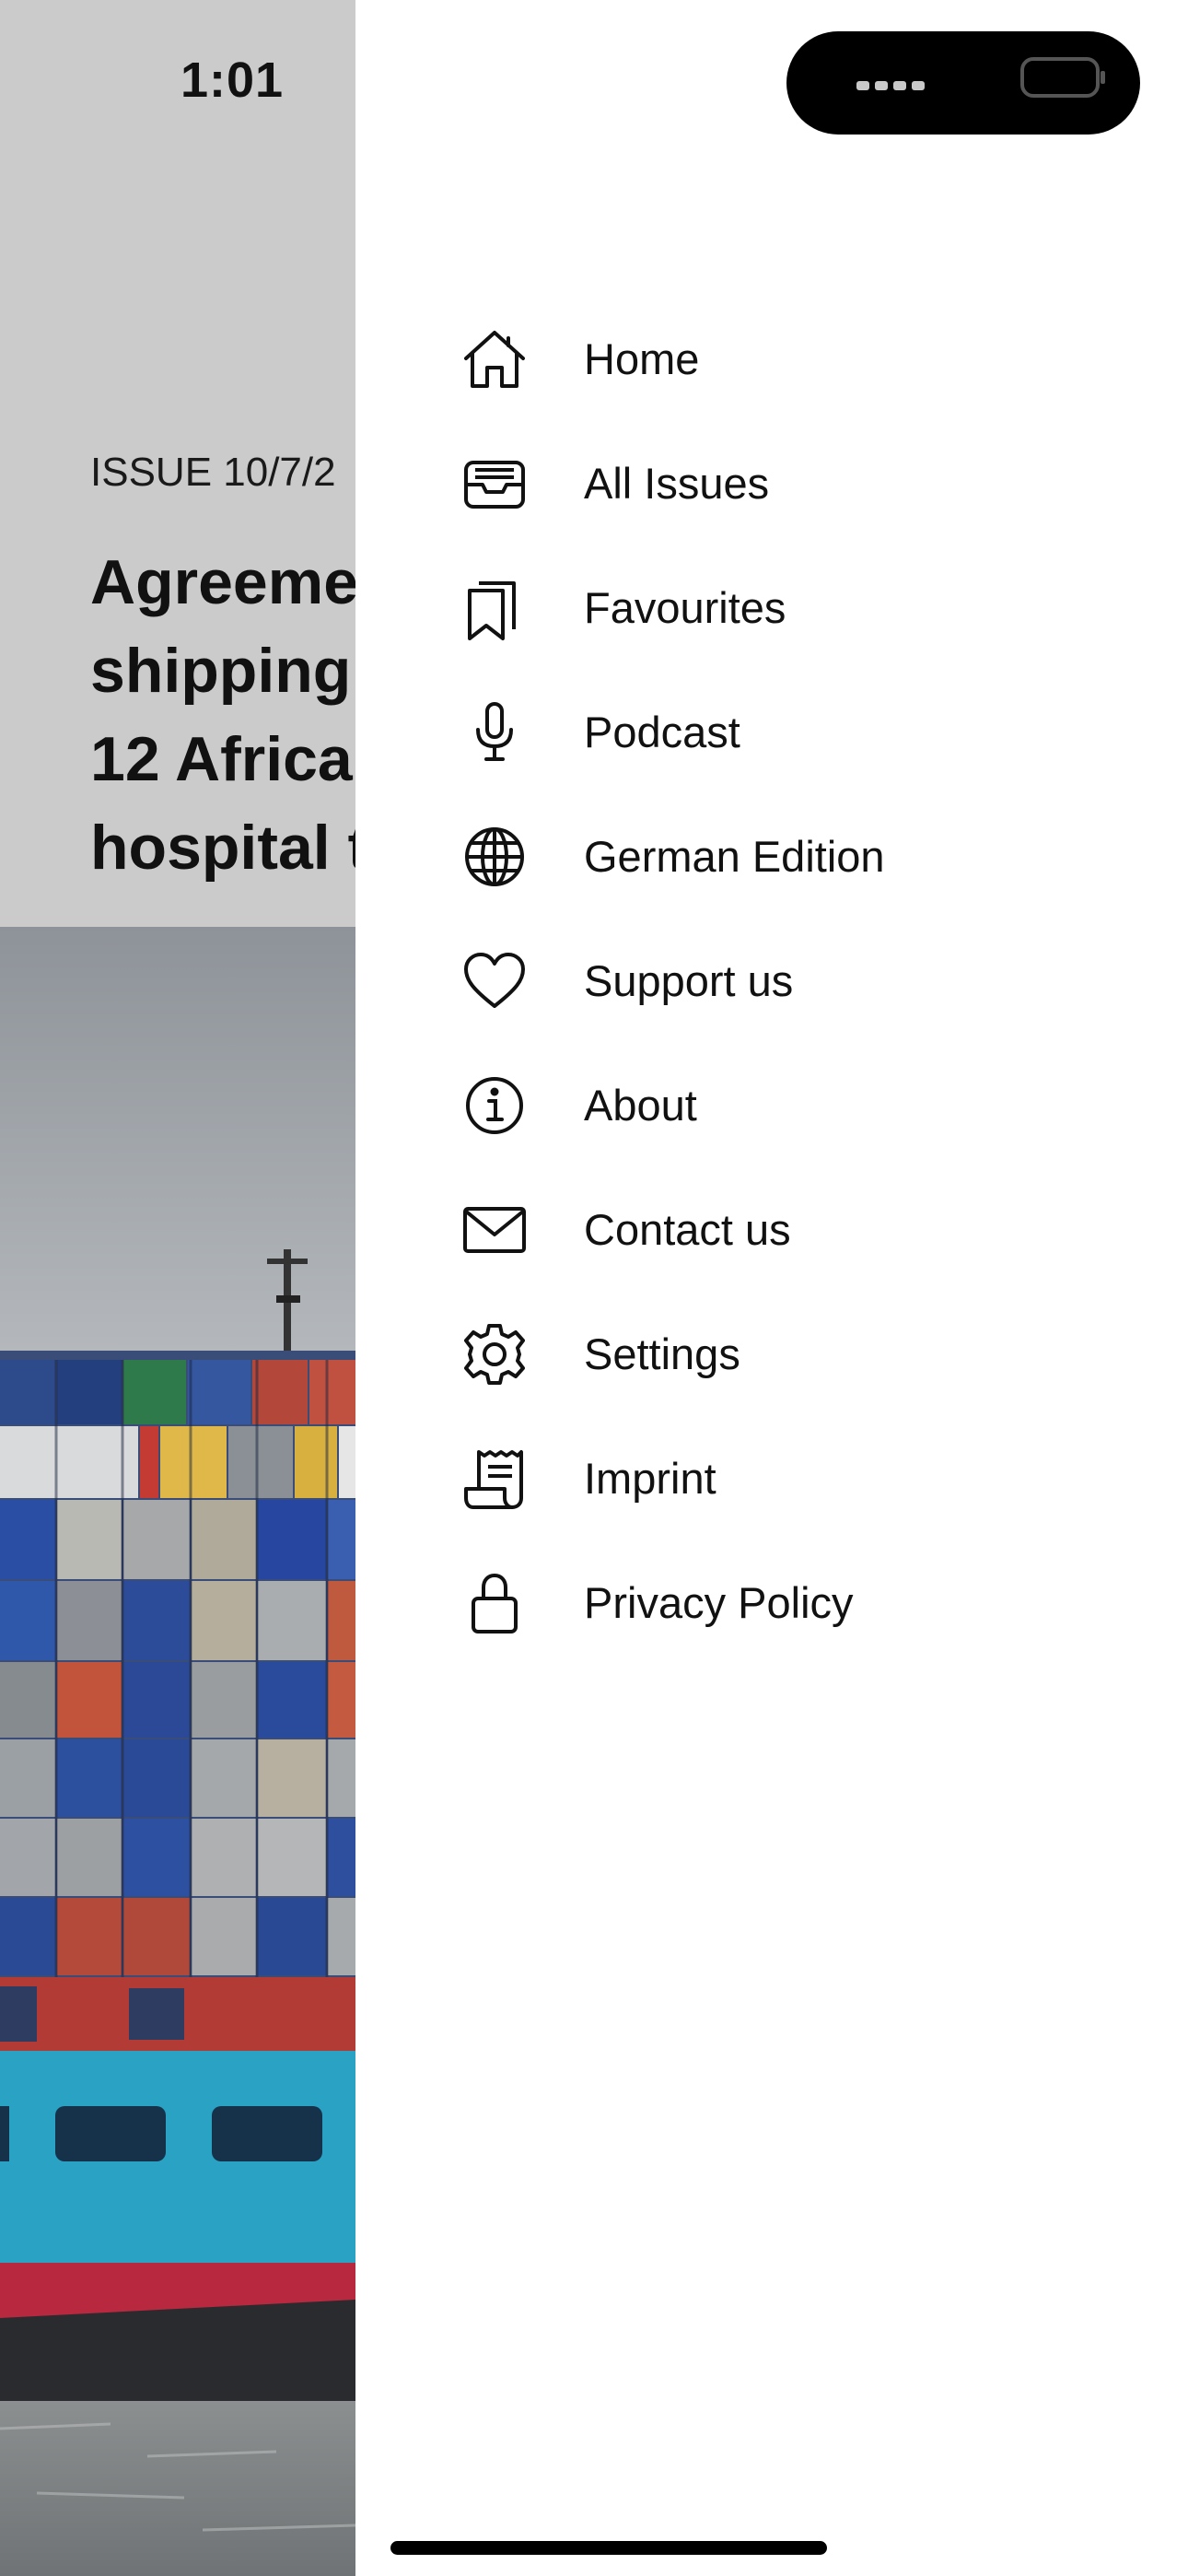 The height and width of the screenshot is (2576, 1188). I want to click on status-icons, so click(980, 77).